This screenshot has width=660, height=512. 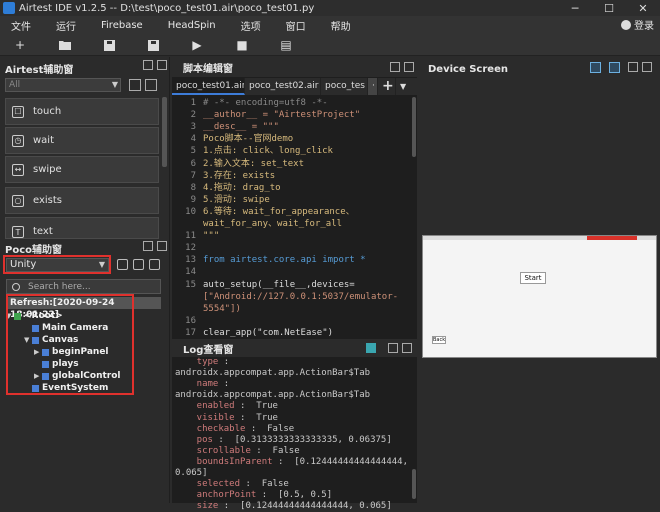 What do you see at coordinates (193, 199) in the screenshot?
I see `line-number: 9` at bounding box center [193, 199].